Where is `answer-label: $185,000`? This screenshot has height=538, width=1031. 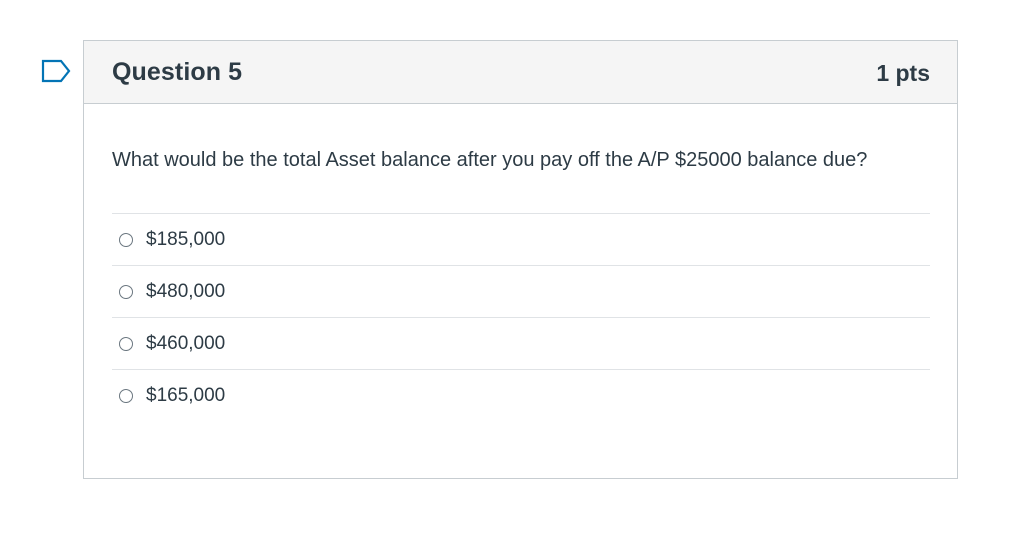 answer-label: $185,000 is located at coordinates (186, 239).